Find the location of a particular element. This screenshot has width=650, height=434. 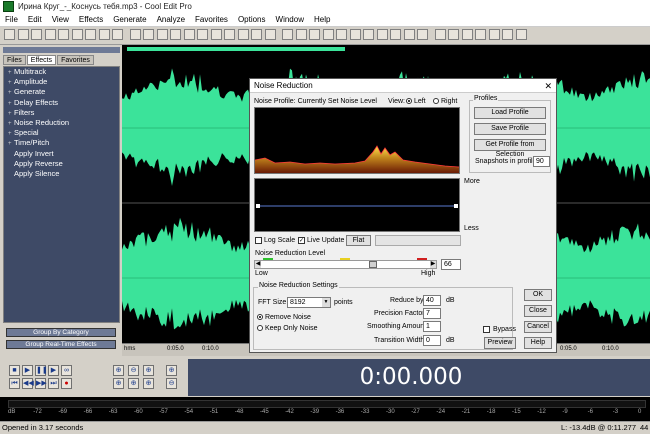

effects-list-item: Apply Silence is located at coordinates (61, 174).